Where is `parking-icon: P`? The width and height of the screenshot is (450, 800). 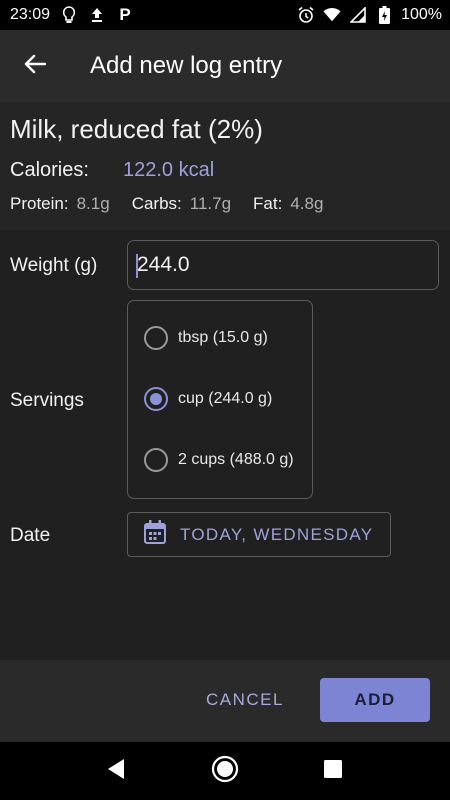 parking-icon: P is located at coordinates (125, 14).